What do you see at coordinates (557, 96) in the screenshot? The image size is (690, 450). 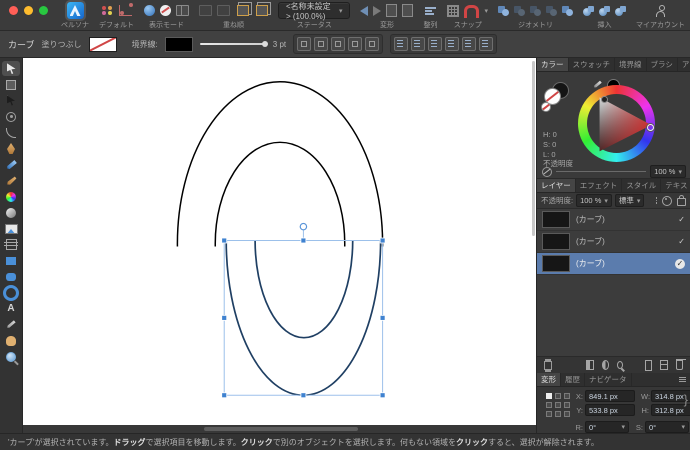 I see `fill-stroke-swatches` at bounding box center [557, 96].